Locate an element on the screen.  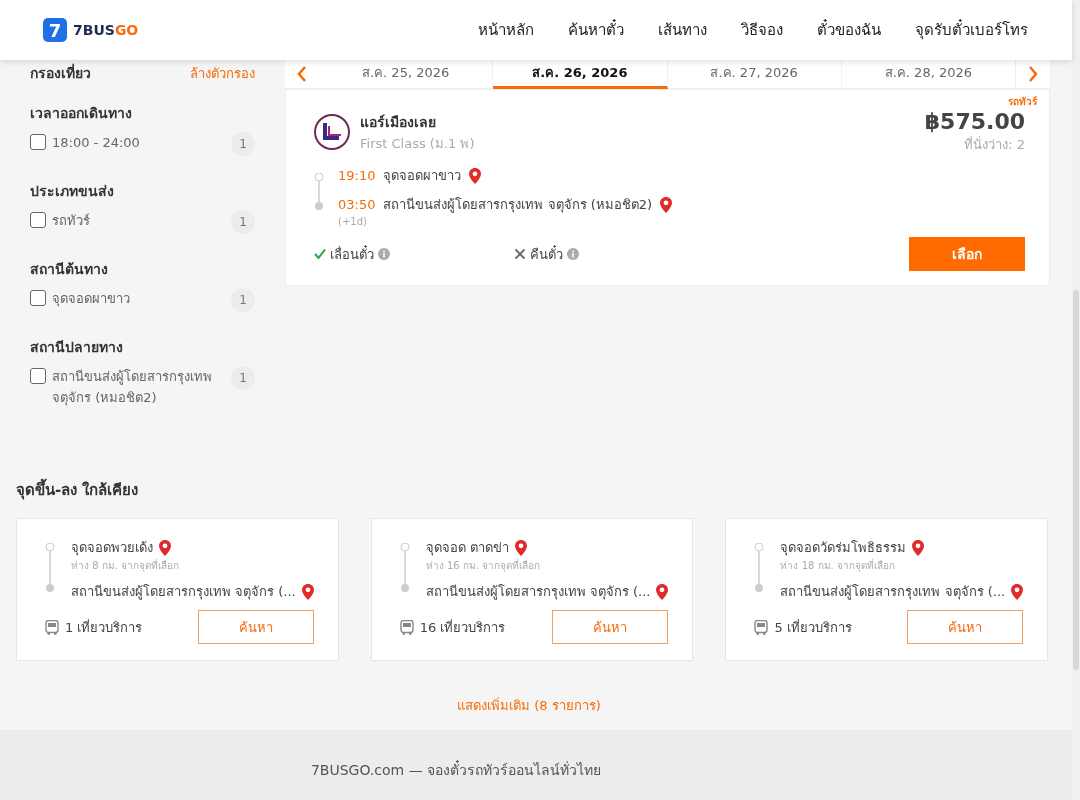
stop-name: จุดจอดวัดร่มโพธิธรรม is located at coordinates (843, 548).